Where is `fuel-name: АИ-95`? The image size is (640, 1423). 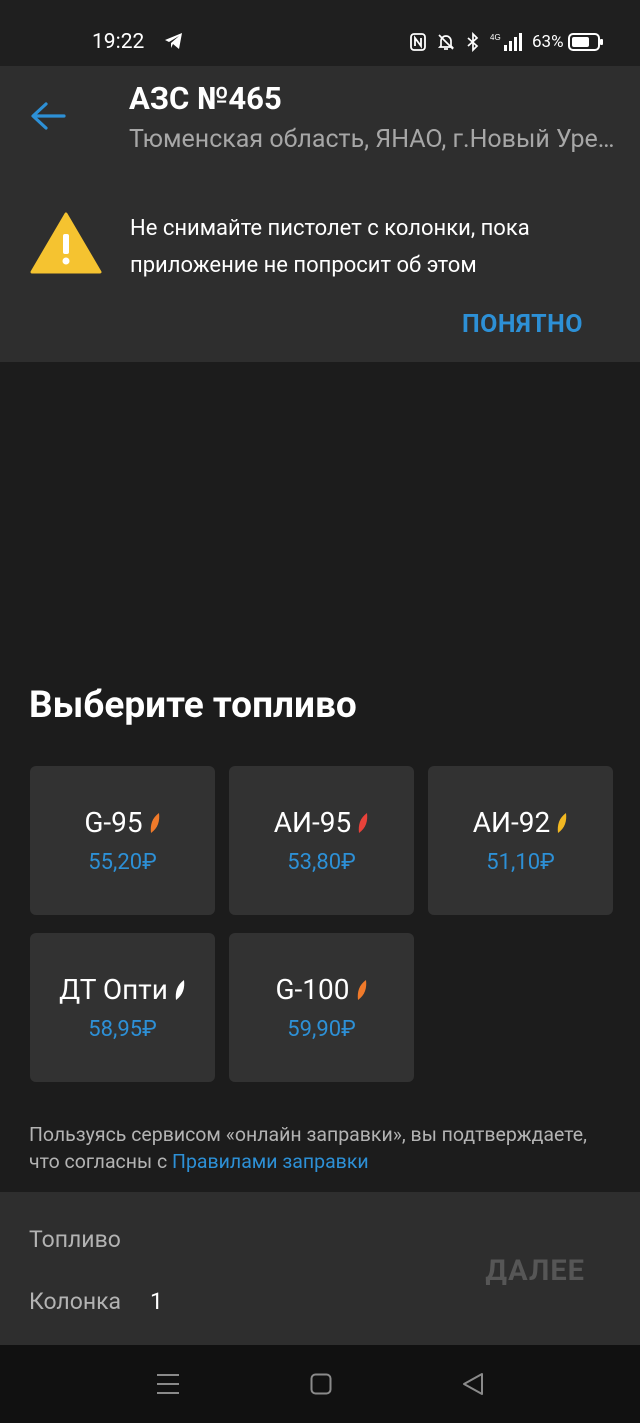
fuel-name: АИ-95 is located at coordinates (312, 822).